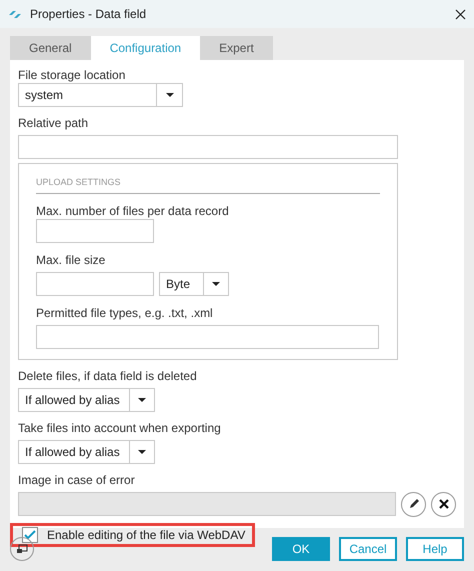  I want to click on field-label: Max. number of files per data record, so click(133, 211).